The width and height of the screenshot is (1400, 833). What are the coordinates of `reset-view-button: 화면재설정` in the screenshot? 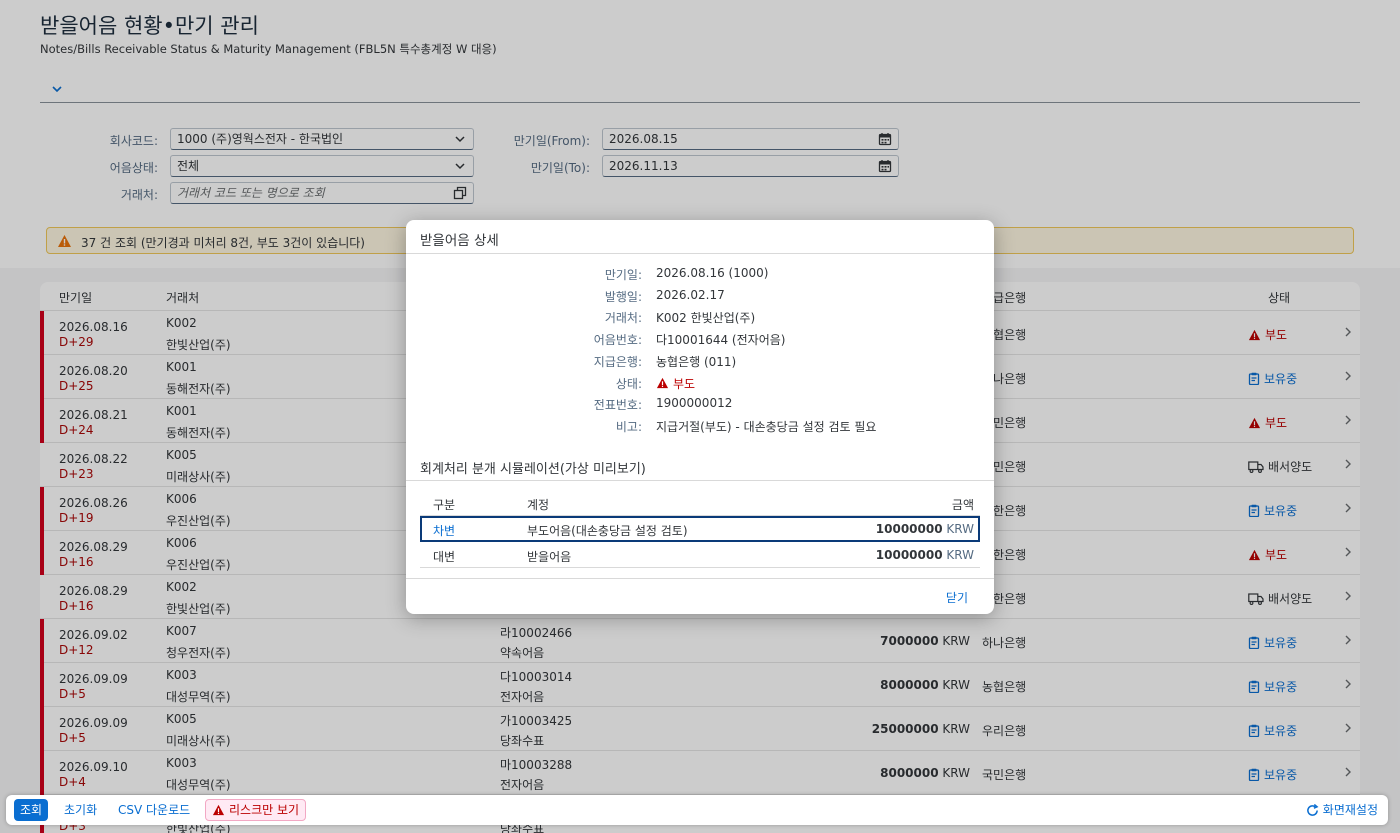 It's located at (1342, 810).